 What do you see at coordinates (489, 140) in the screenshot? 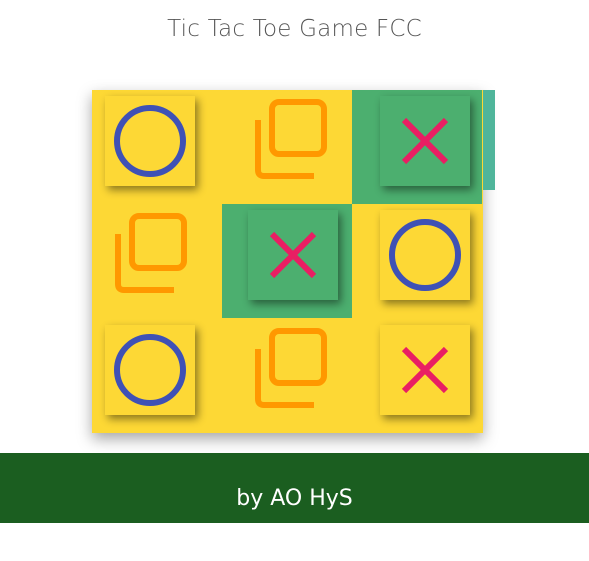
I see `win-indicator` at bounding box center [489, 140].